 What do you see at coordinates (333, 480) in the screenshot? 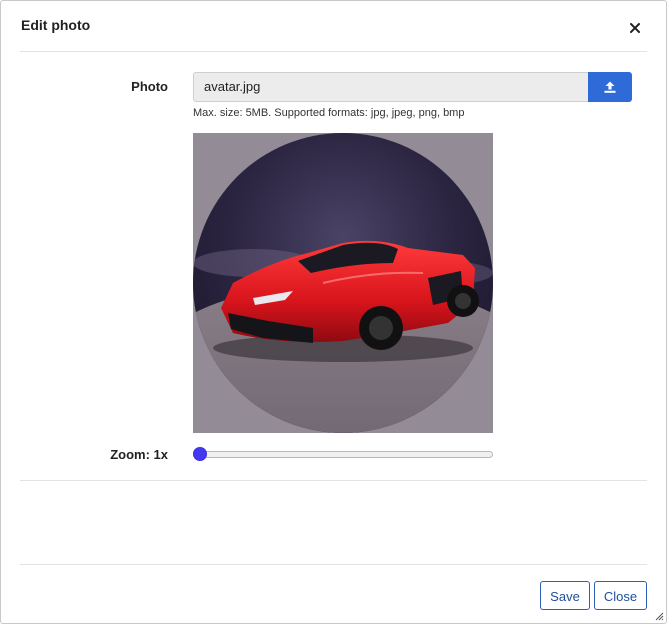
I see `divider` at bounding box center [333, 480].